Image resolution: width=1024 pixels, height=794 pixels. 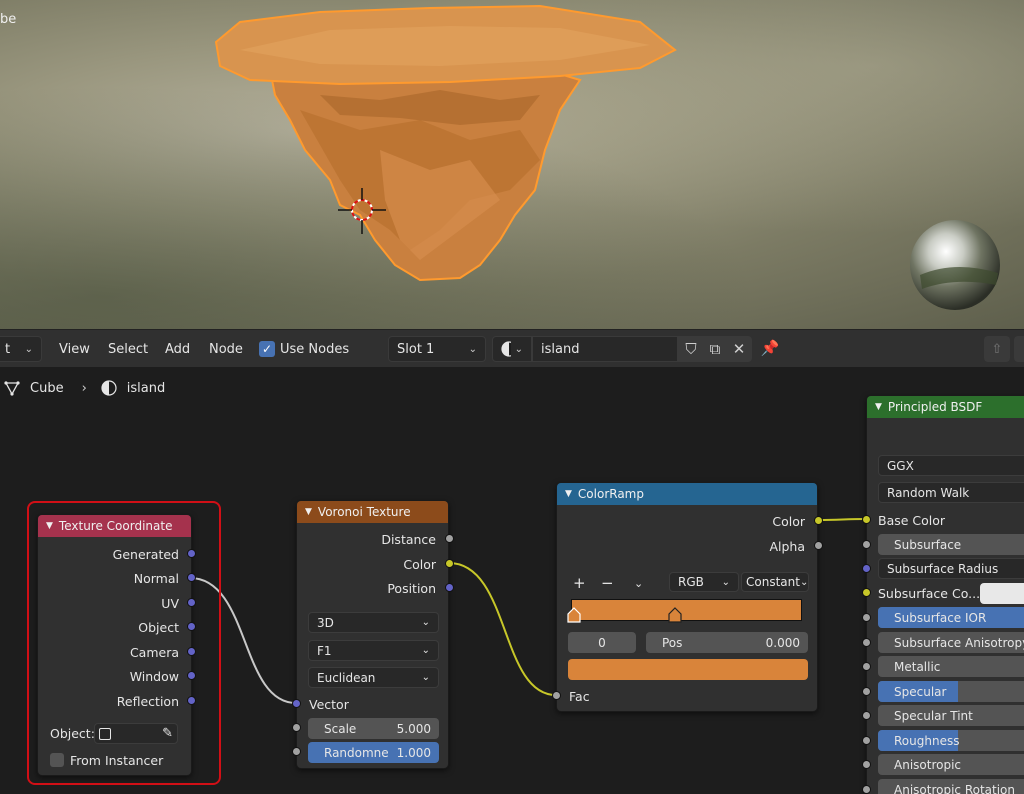 I want to click on pin-icon: 📌, so click(x=770, y=348).